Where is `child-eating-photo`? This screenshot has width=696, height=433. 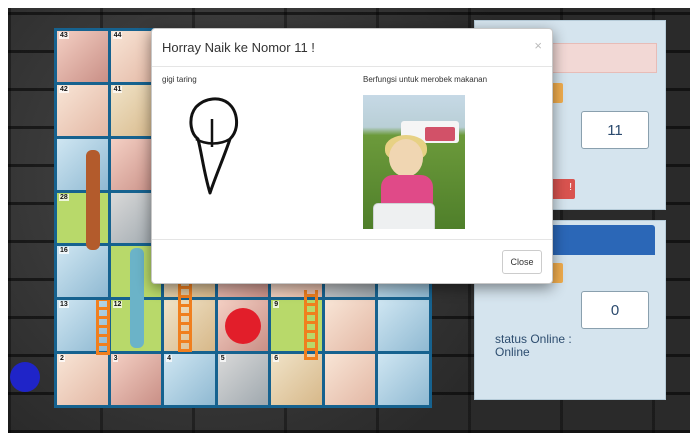 child-eating-photo is located at coordinates (414, 162).